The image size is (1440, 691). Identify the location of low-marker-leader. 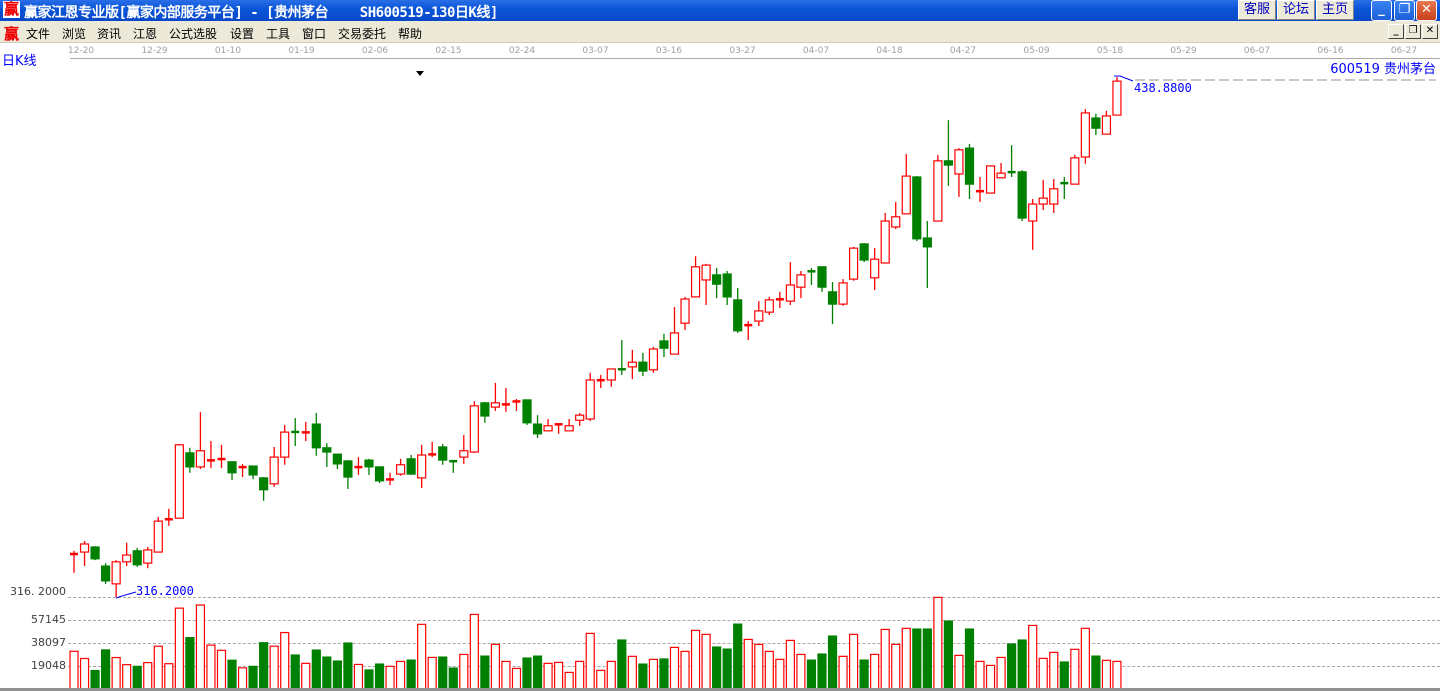
(126, 595).